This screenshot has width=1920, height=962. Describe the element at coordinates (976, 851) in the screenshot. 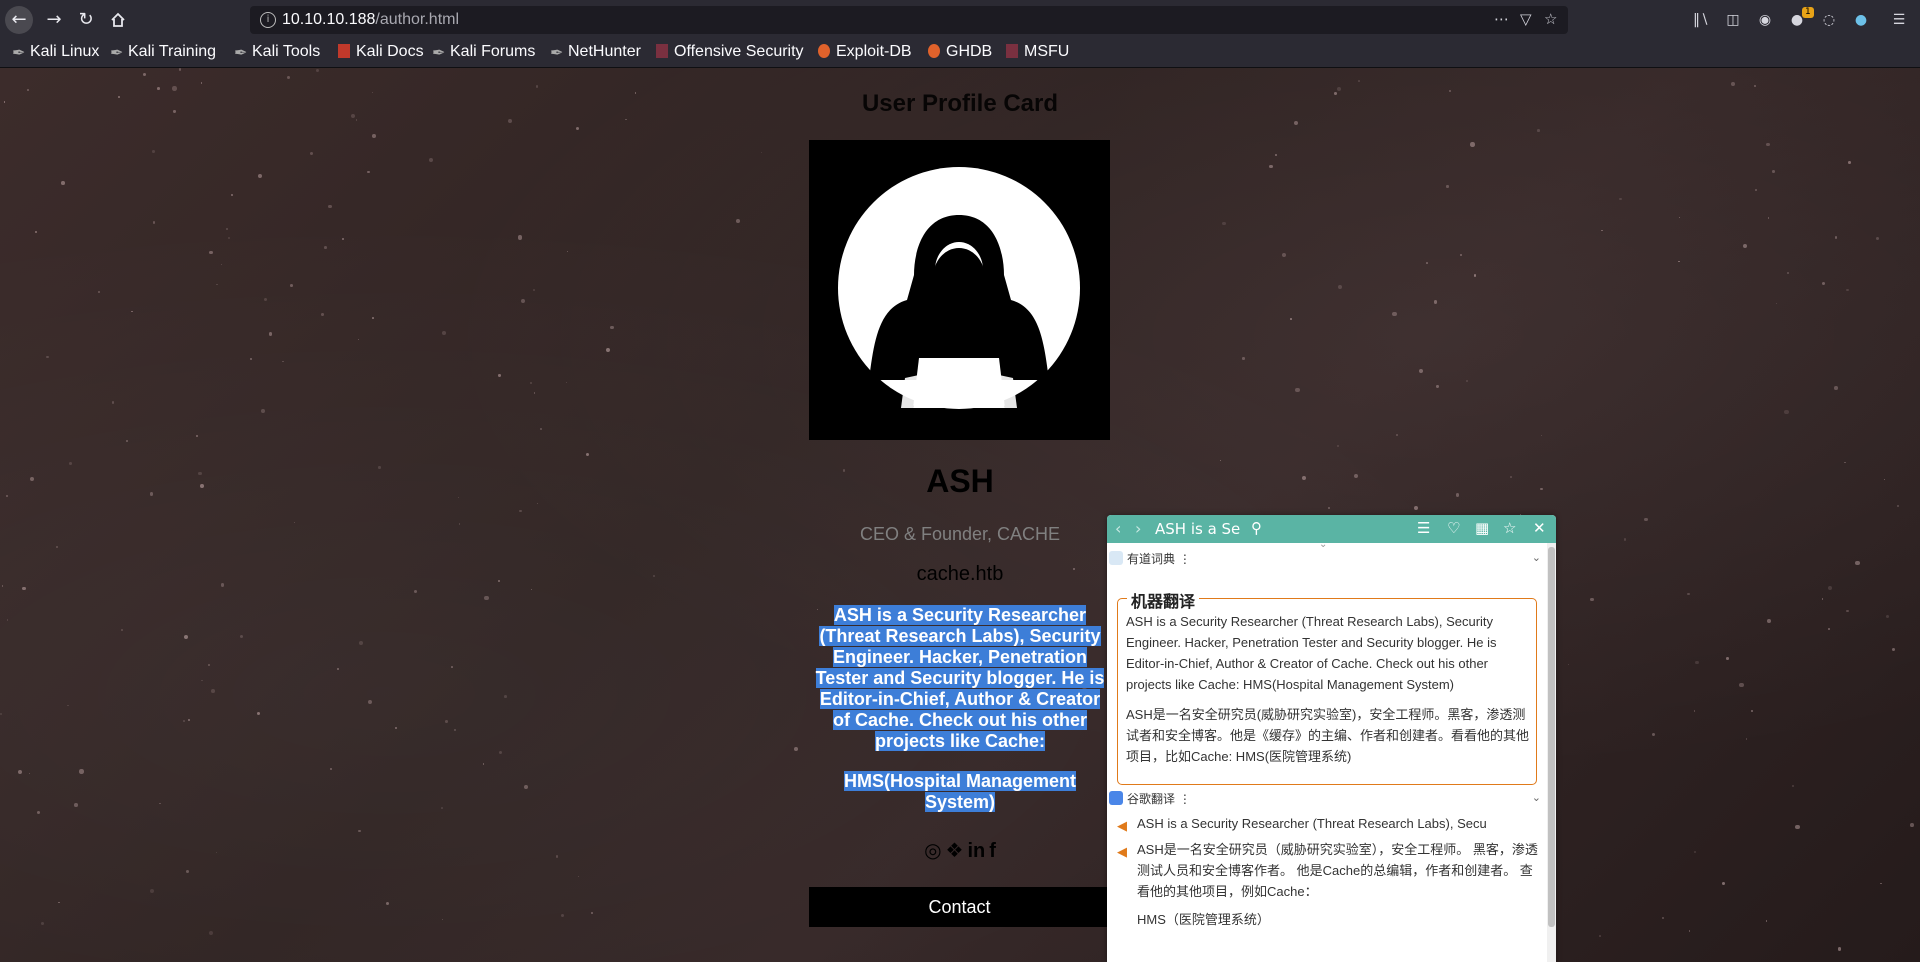

I see `linkedin-icon: in` at that location.